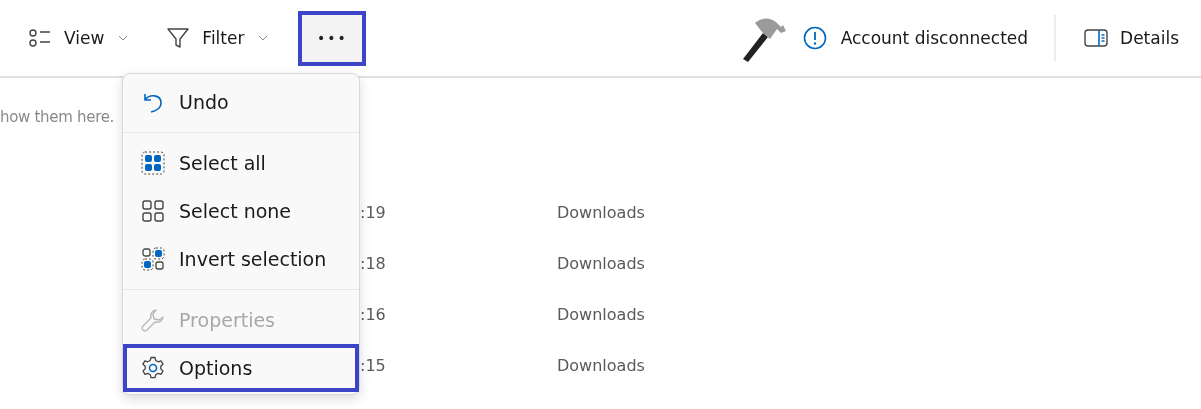  Describe the element at coordinates (1096, 38) in the screenshot. I see `details-pane-icon` at that location.